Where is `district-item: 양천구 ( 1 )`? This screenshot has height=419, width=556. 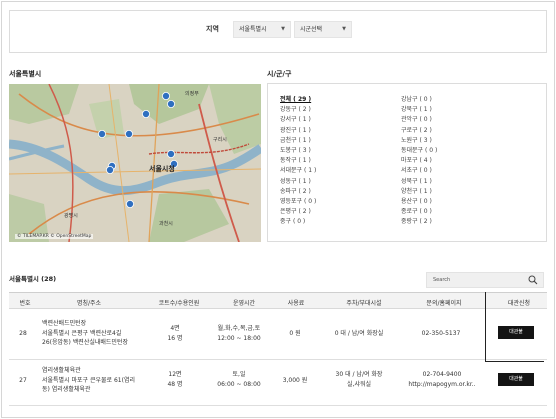
district-item: 양천구 ( 1 ) is located at coordinates (416, 190).